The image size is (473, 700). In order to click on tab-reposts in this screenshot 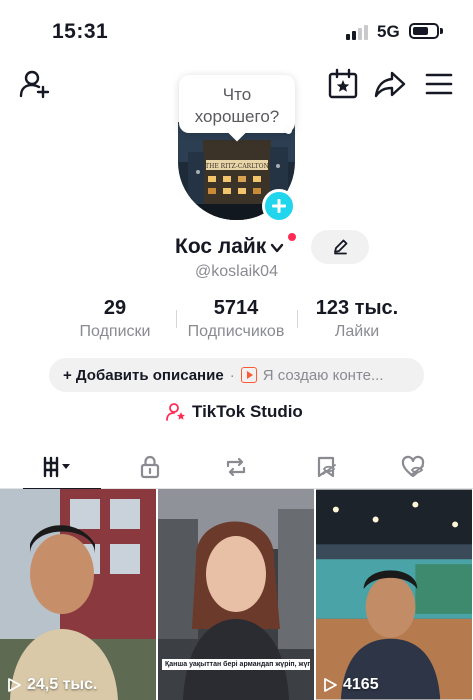, I will do `click(236, 467)`.